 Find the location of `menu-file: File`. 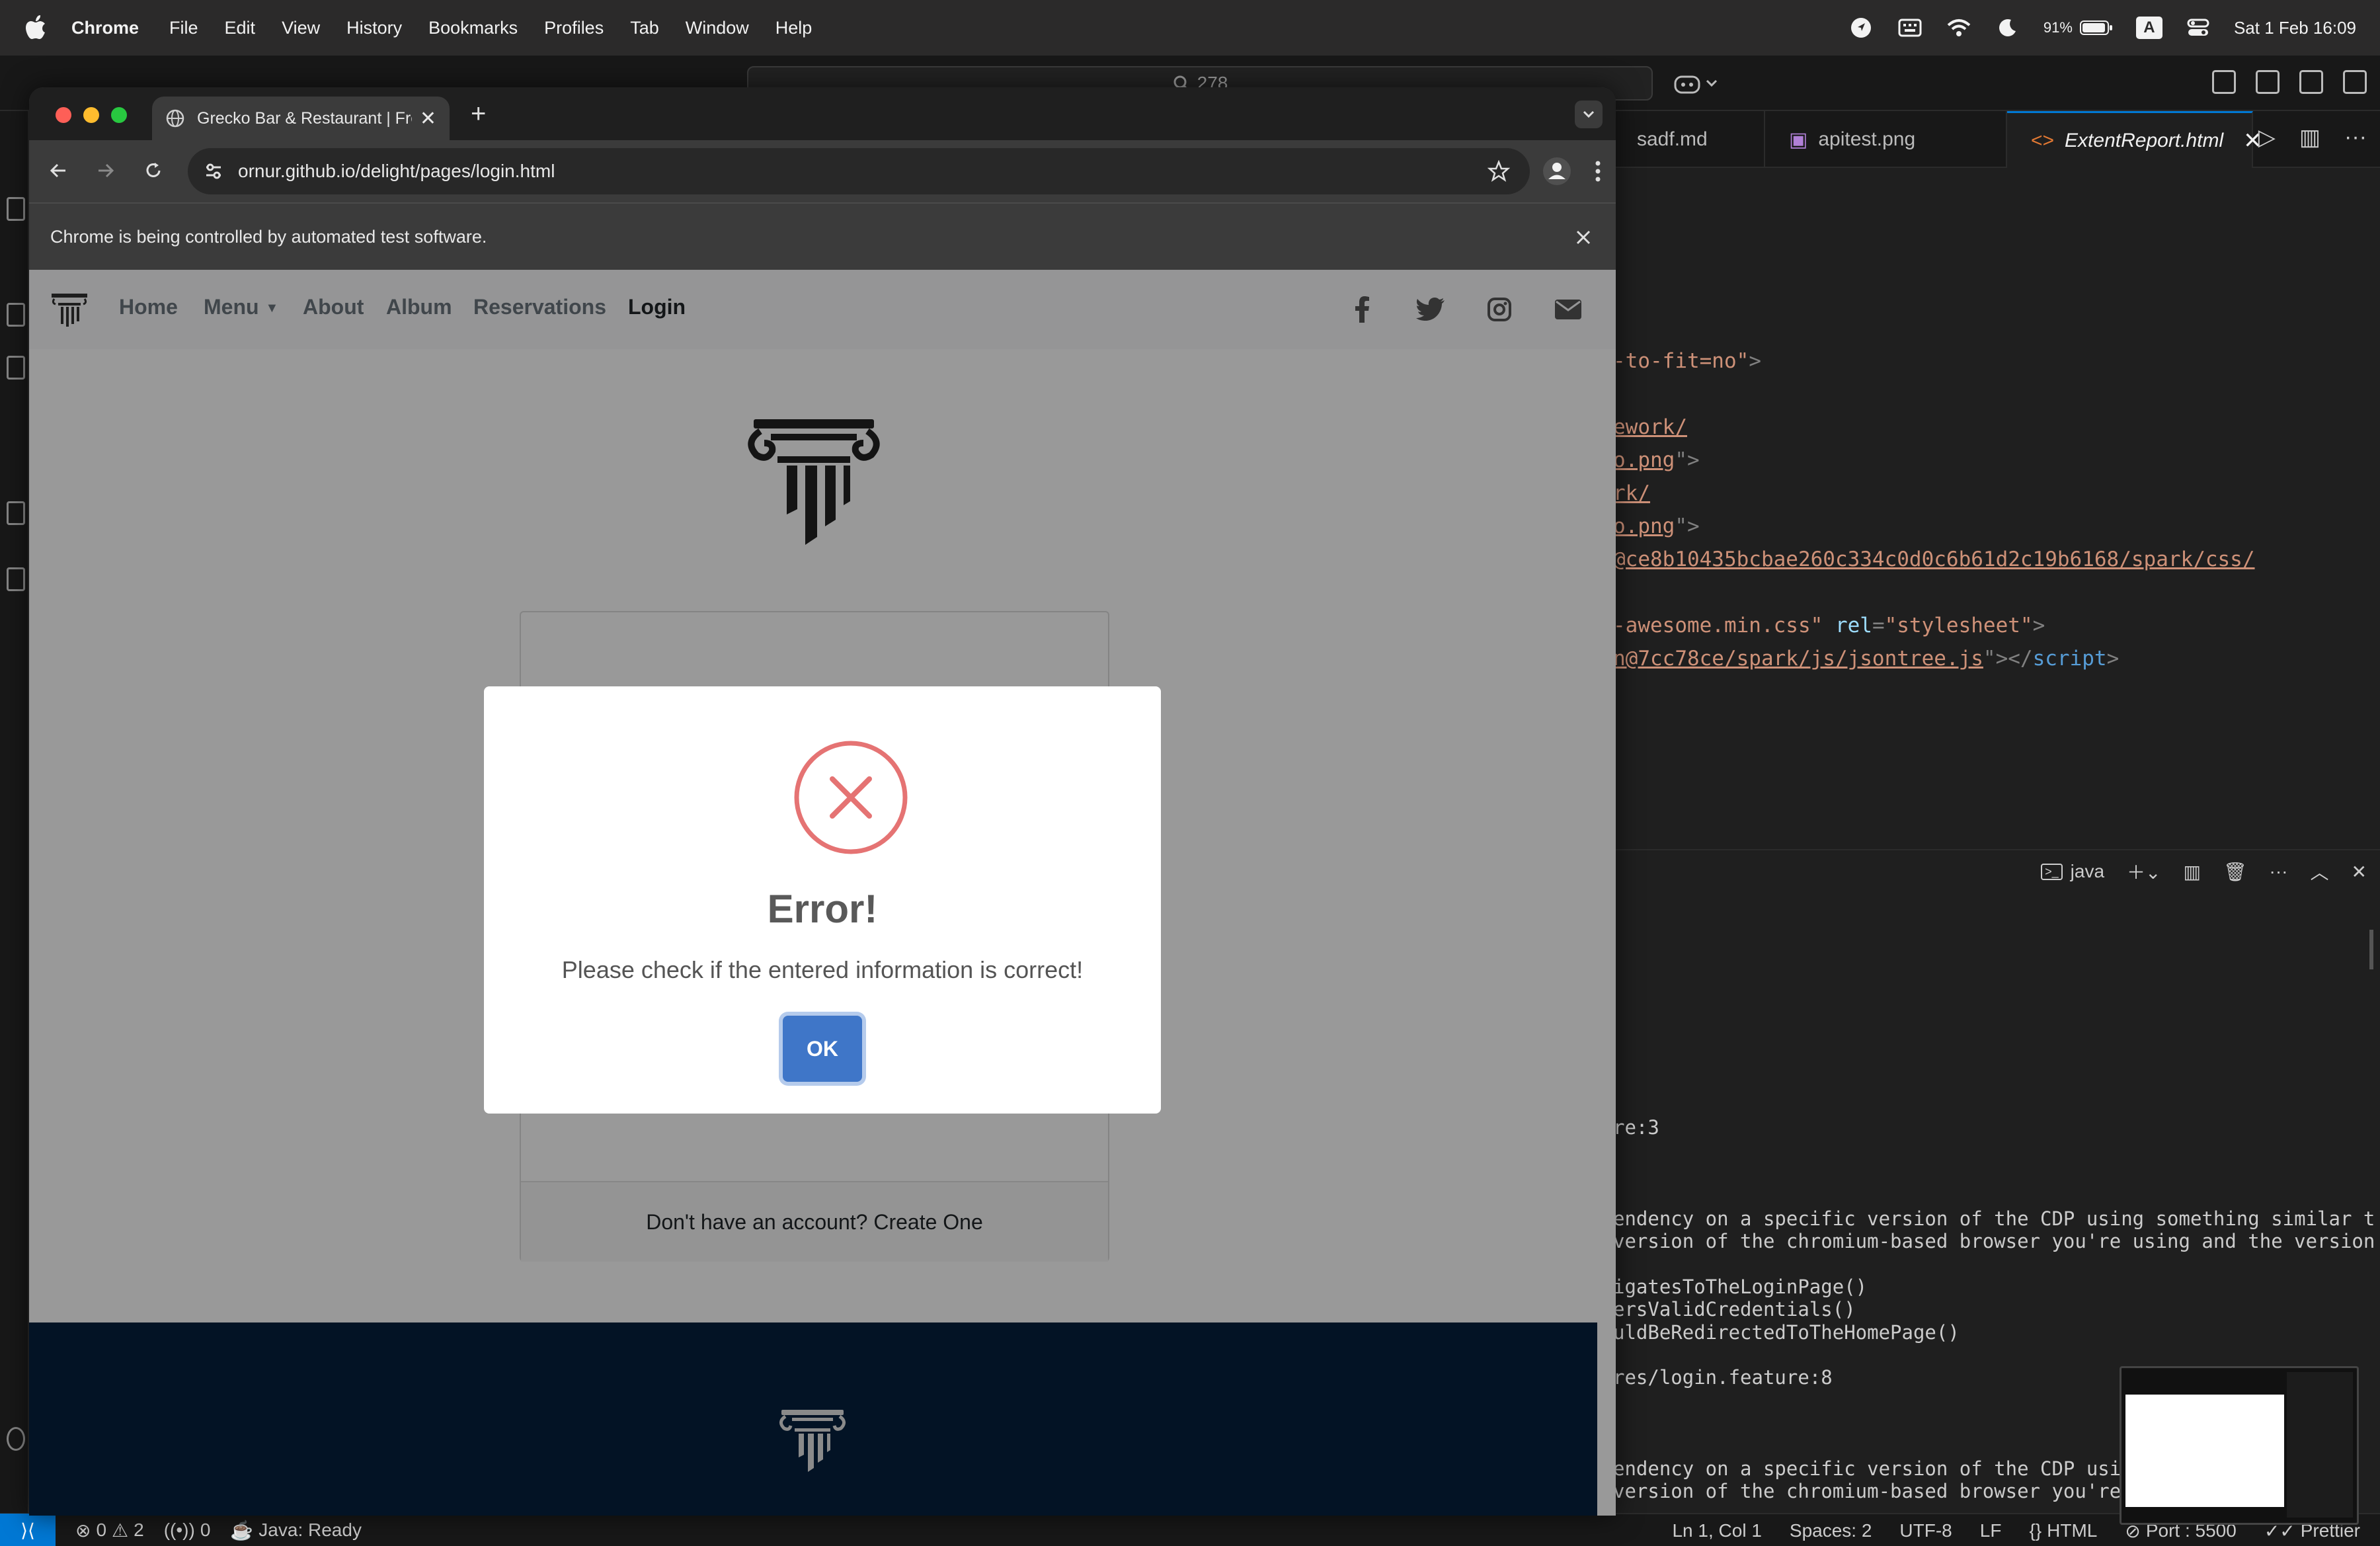

menu-file: File is located at coordinates (183, 28).